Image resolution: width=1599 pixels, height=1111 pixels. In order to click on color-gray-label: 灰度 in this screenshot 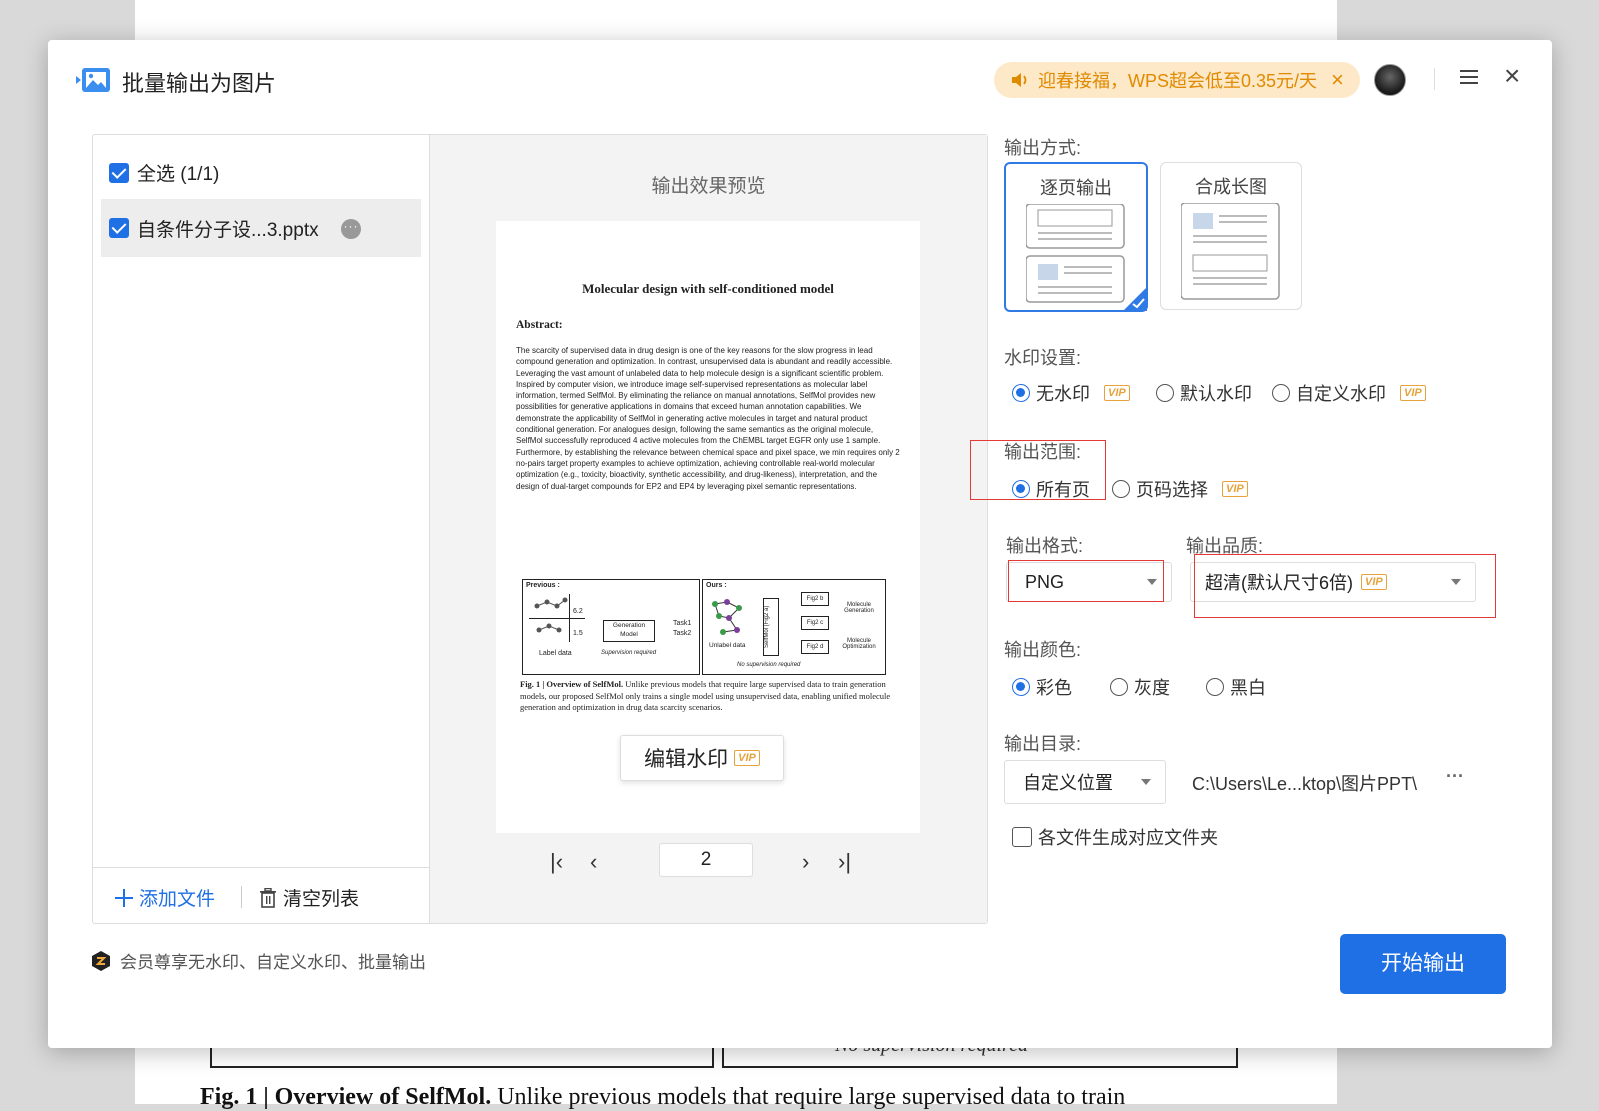, I will do `click(1152, 688)`.